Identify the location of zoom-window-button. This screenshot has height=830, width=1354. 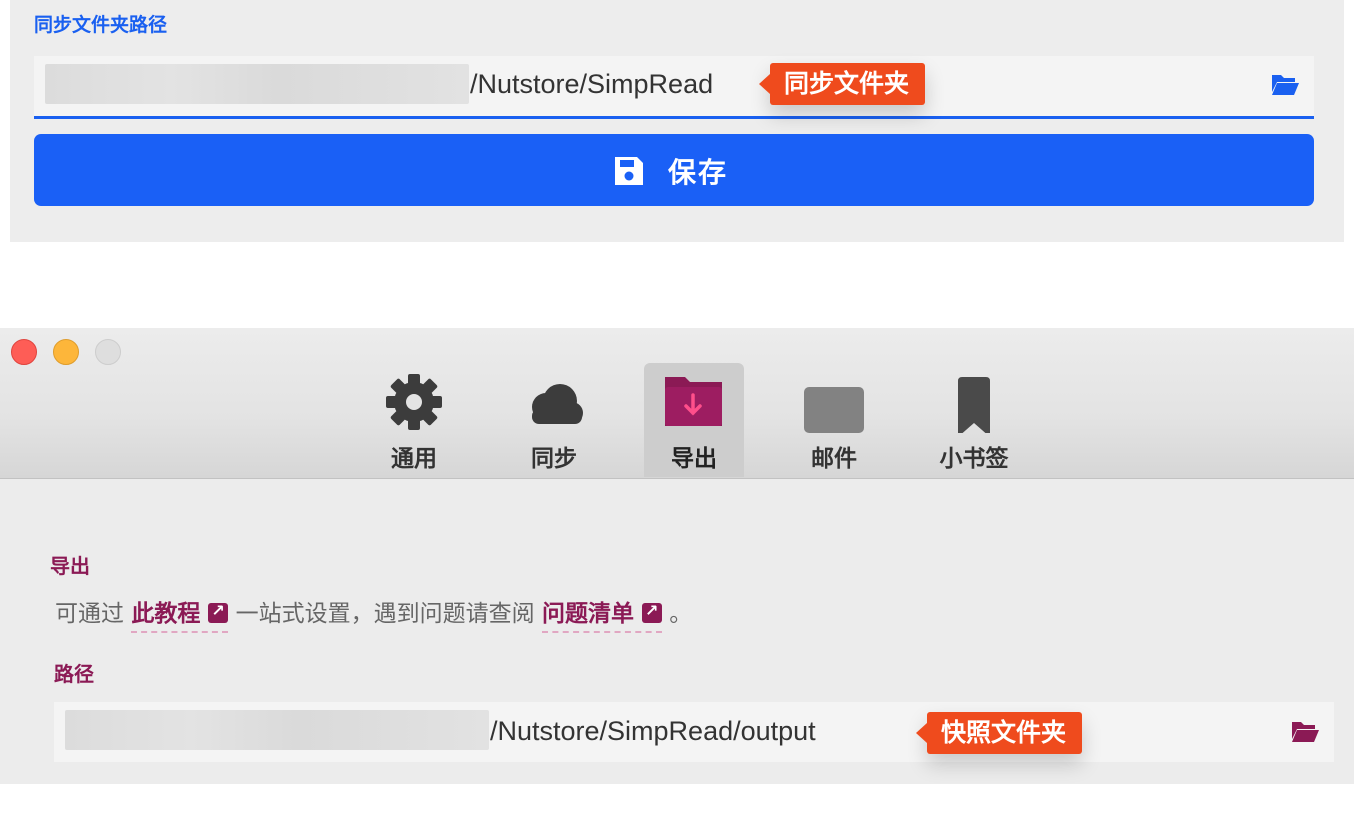
(108, 352).